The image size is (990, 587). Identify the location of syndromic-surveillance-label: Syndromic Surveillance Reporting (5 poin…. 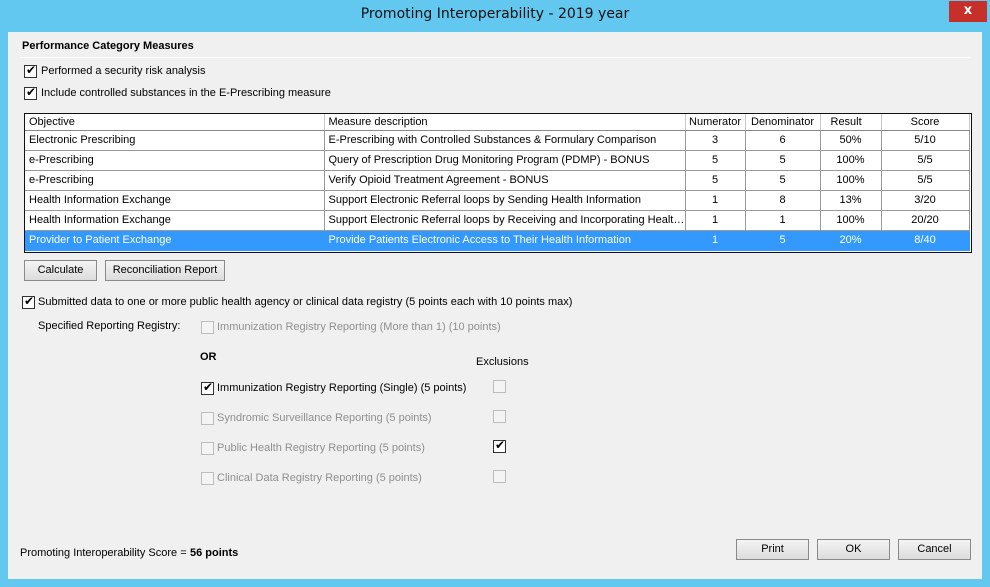
(324, 418).